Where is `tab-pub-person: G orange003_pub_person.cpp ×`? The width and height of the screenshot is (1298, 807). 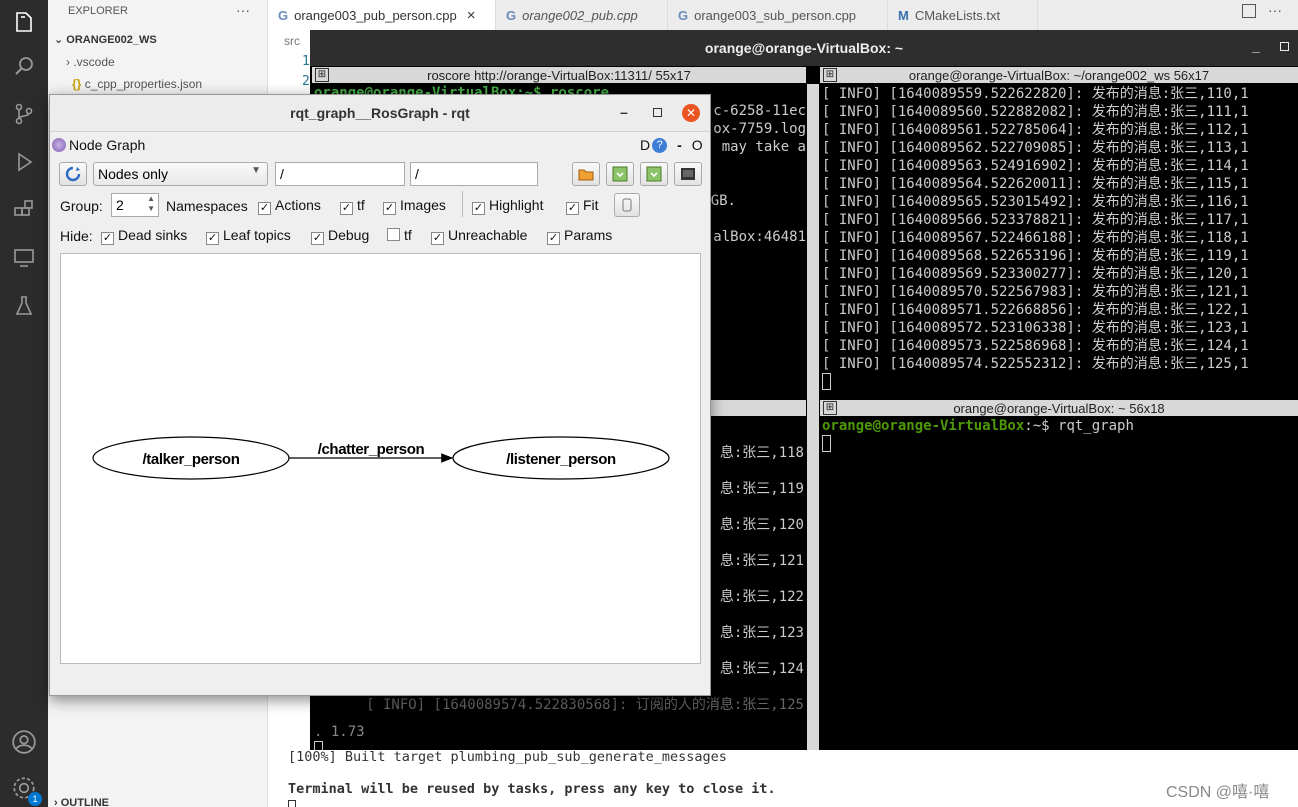 tab-pub-person: G orange003_pub_person.cpp × is located at coordinates (382, 15).